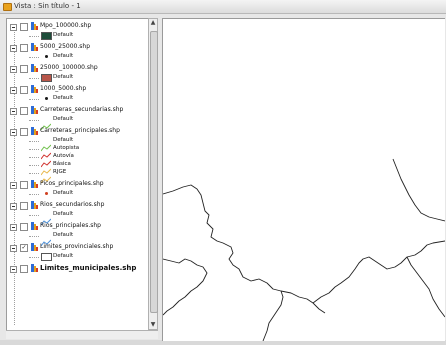 The image size is (446, 345). I want to click on fill-symbol-icon, so click(46, 257).